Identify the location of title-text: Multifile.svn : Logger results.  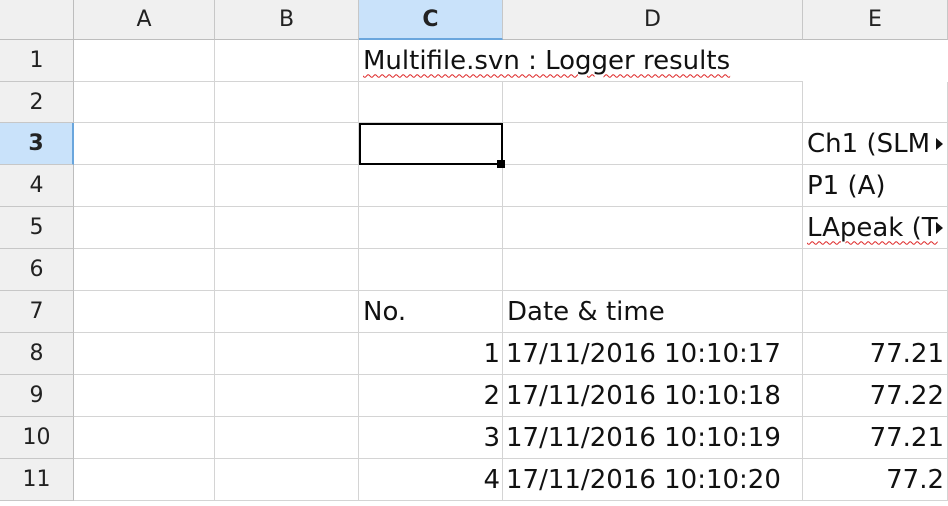
(547, 60).